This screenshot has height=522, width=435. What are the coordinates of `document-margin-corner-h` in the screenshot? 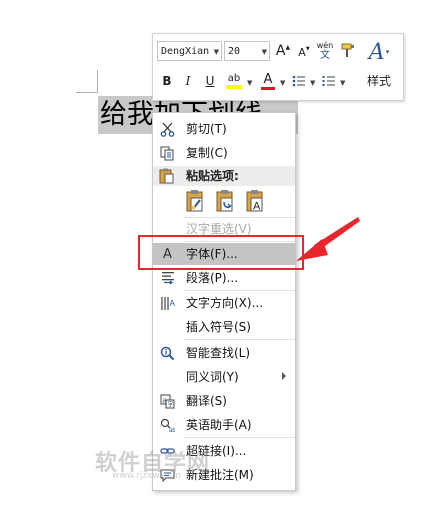 It's located at (87, 92).